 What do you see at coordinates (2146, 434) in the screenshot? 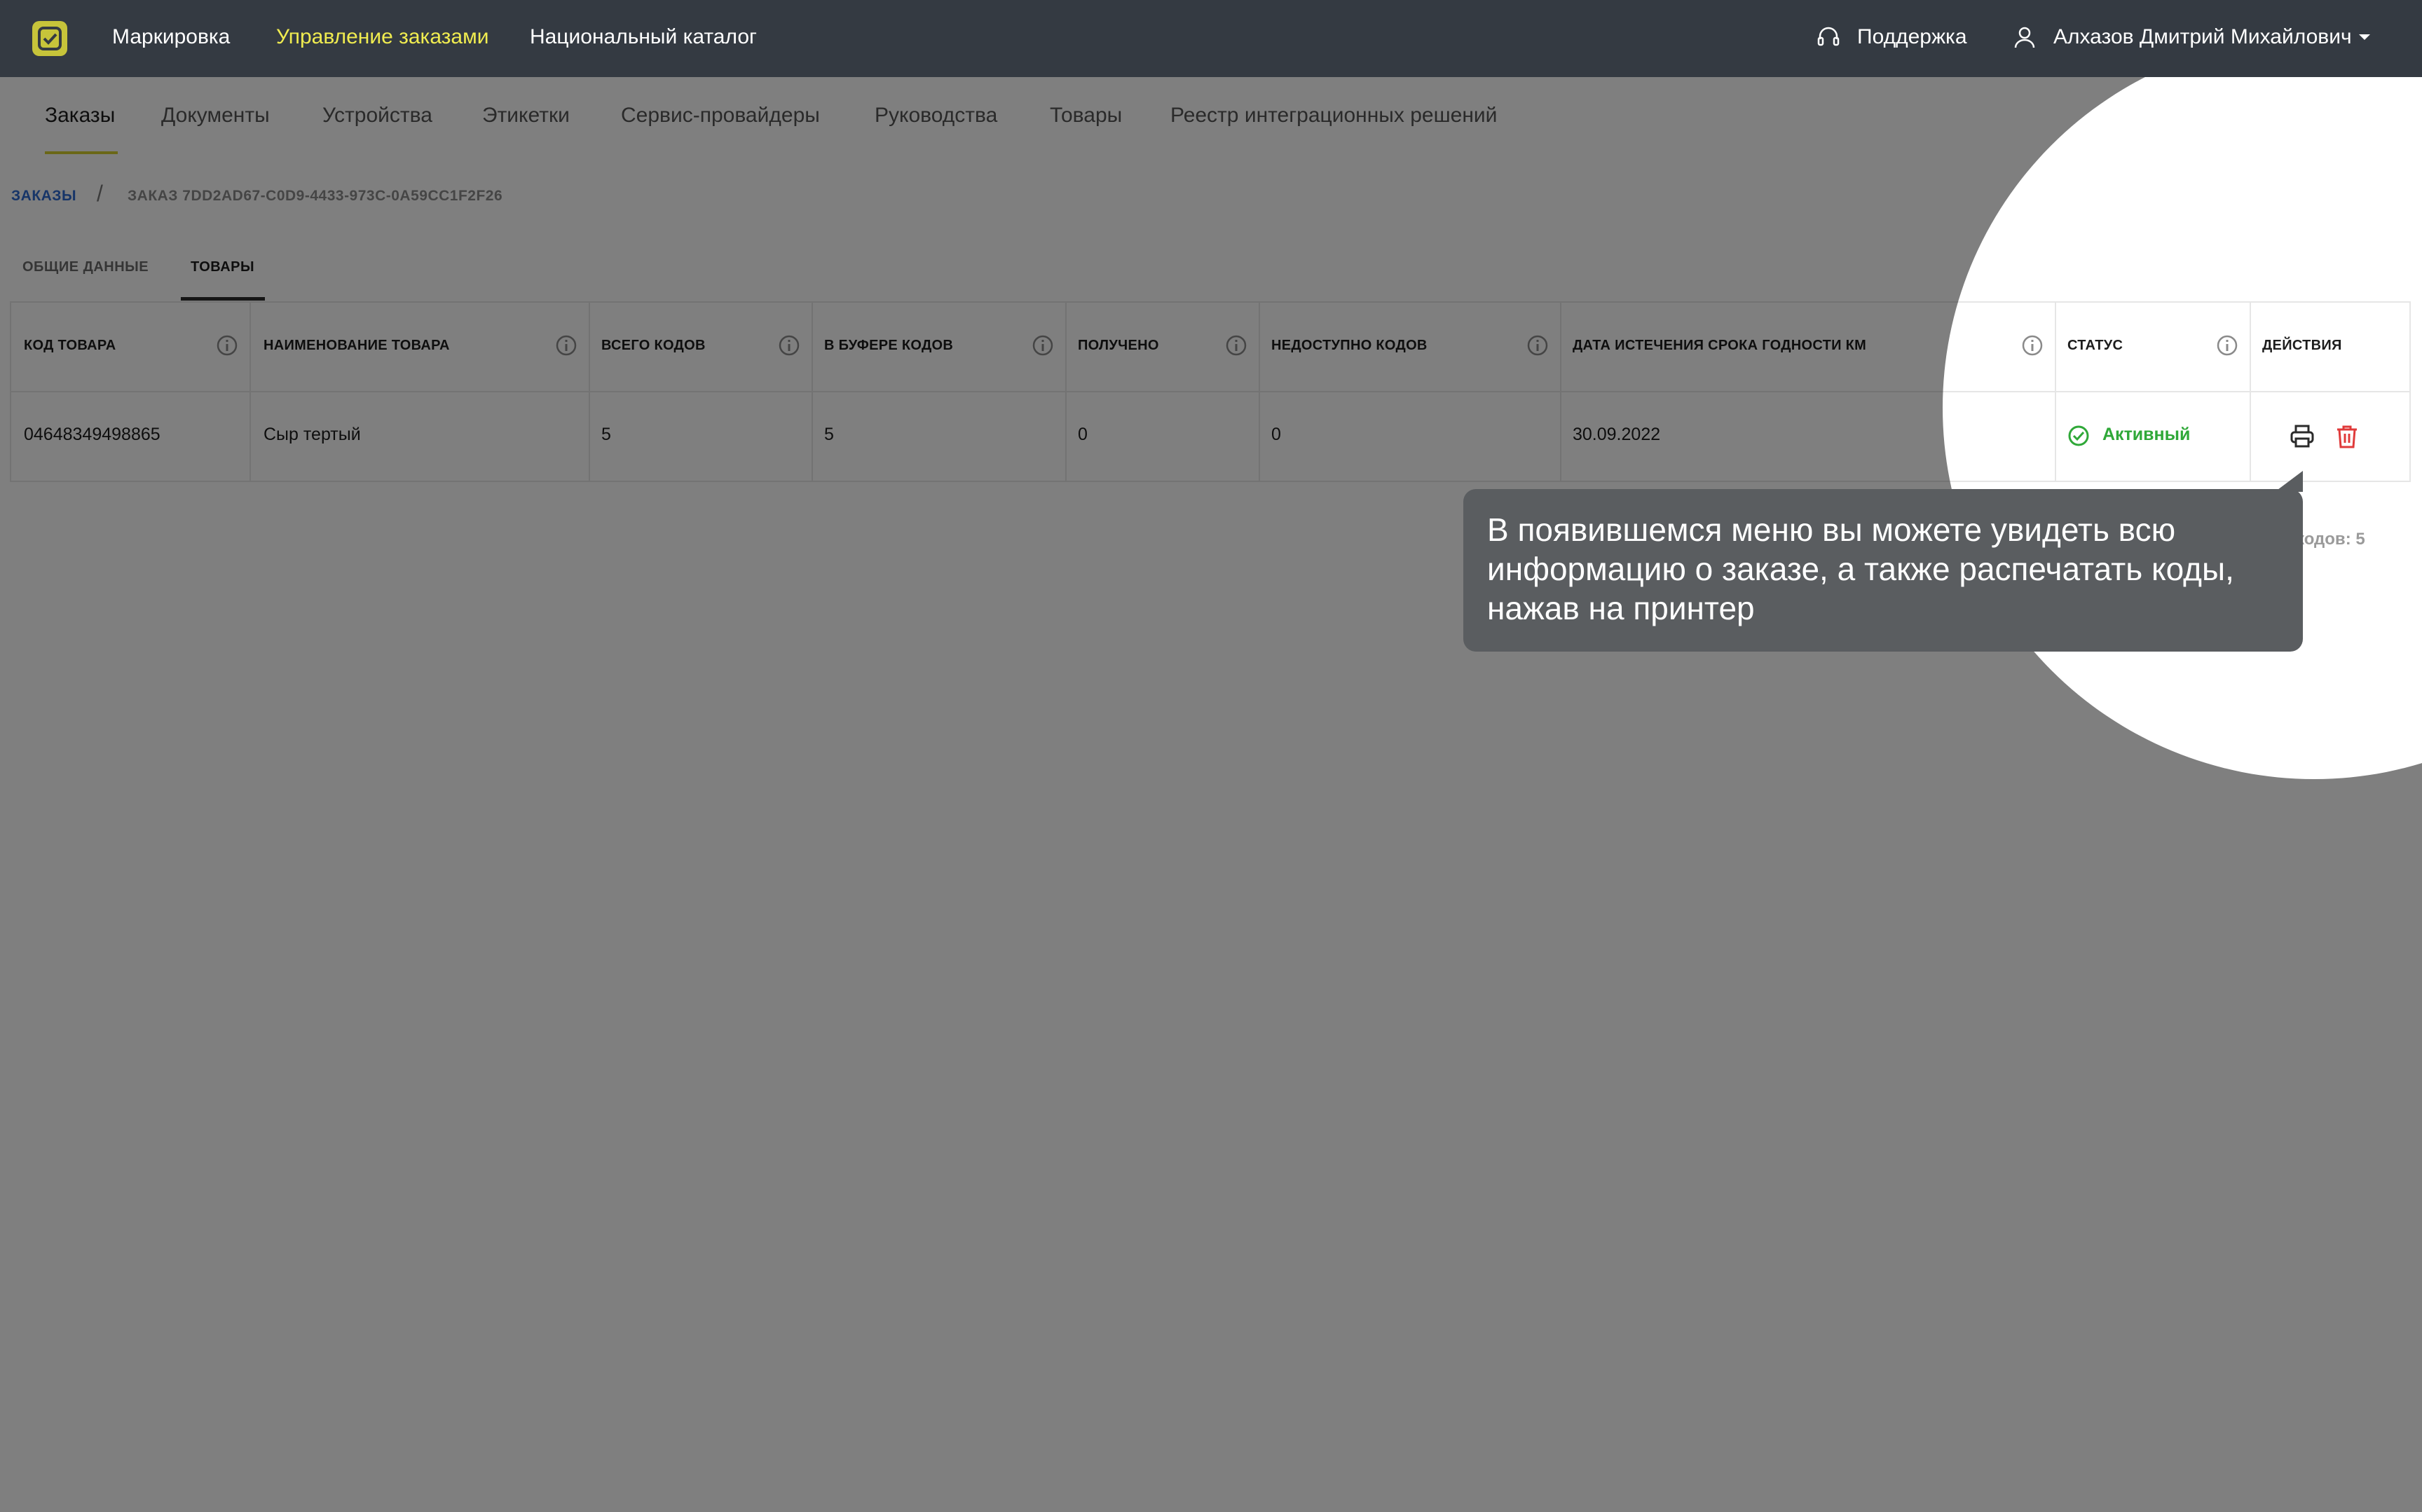
I see `status-badge: Активный` at bounding box center [2146, 434].